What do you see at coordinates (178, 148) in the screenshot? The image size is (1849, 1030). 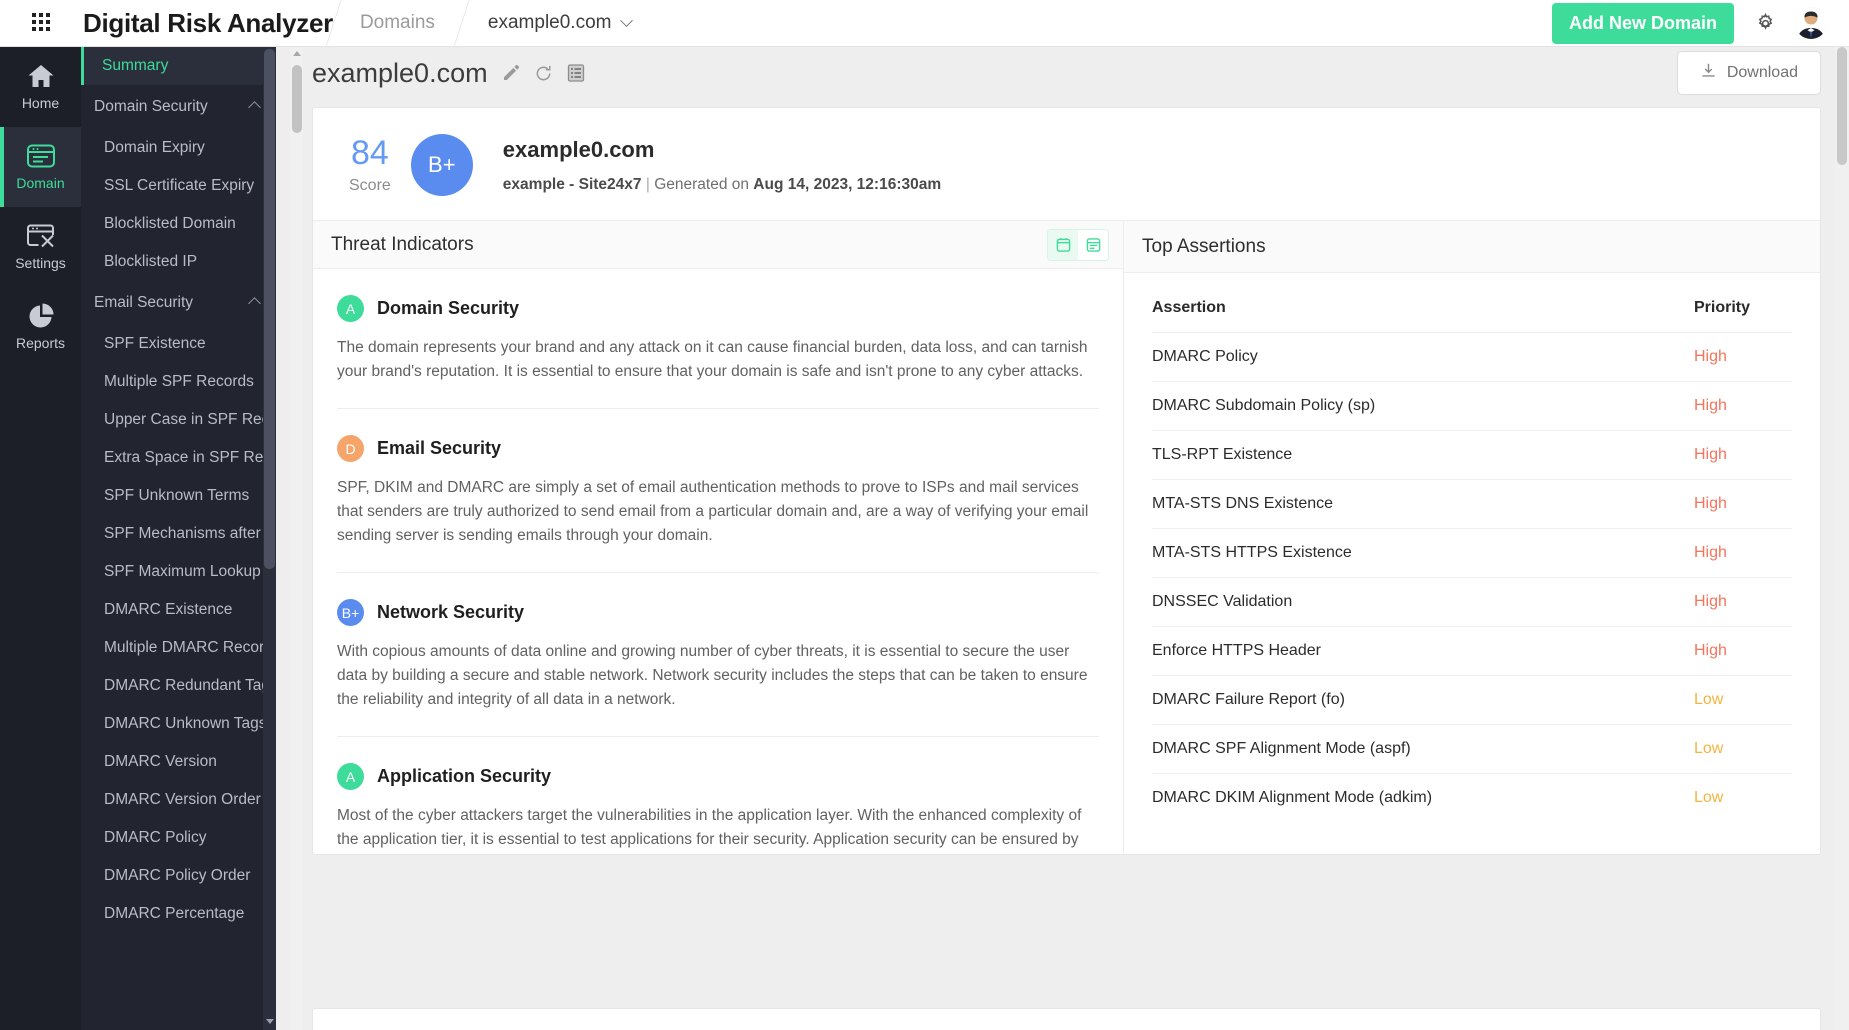 I see `sidebar-item-0-0: Domain Expiry` at bounding box center [178, 148].